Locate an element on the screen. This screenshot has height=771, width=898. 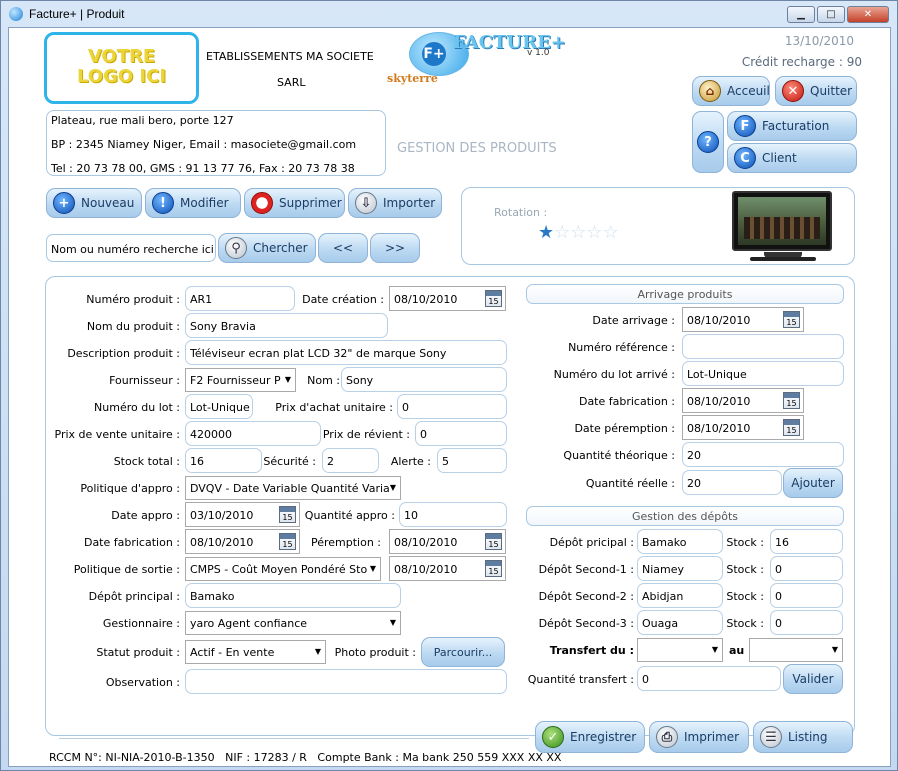
modifier-button: ! Modifier is located at coordinates (193, 203).